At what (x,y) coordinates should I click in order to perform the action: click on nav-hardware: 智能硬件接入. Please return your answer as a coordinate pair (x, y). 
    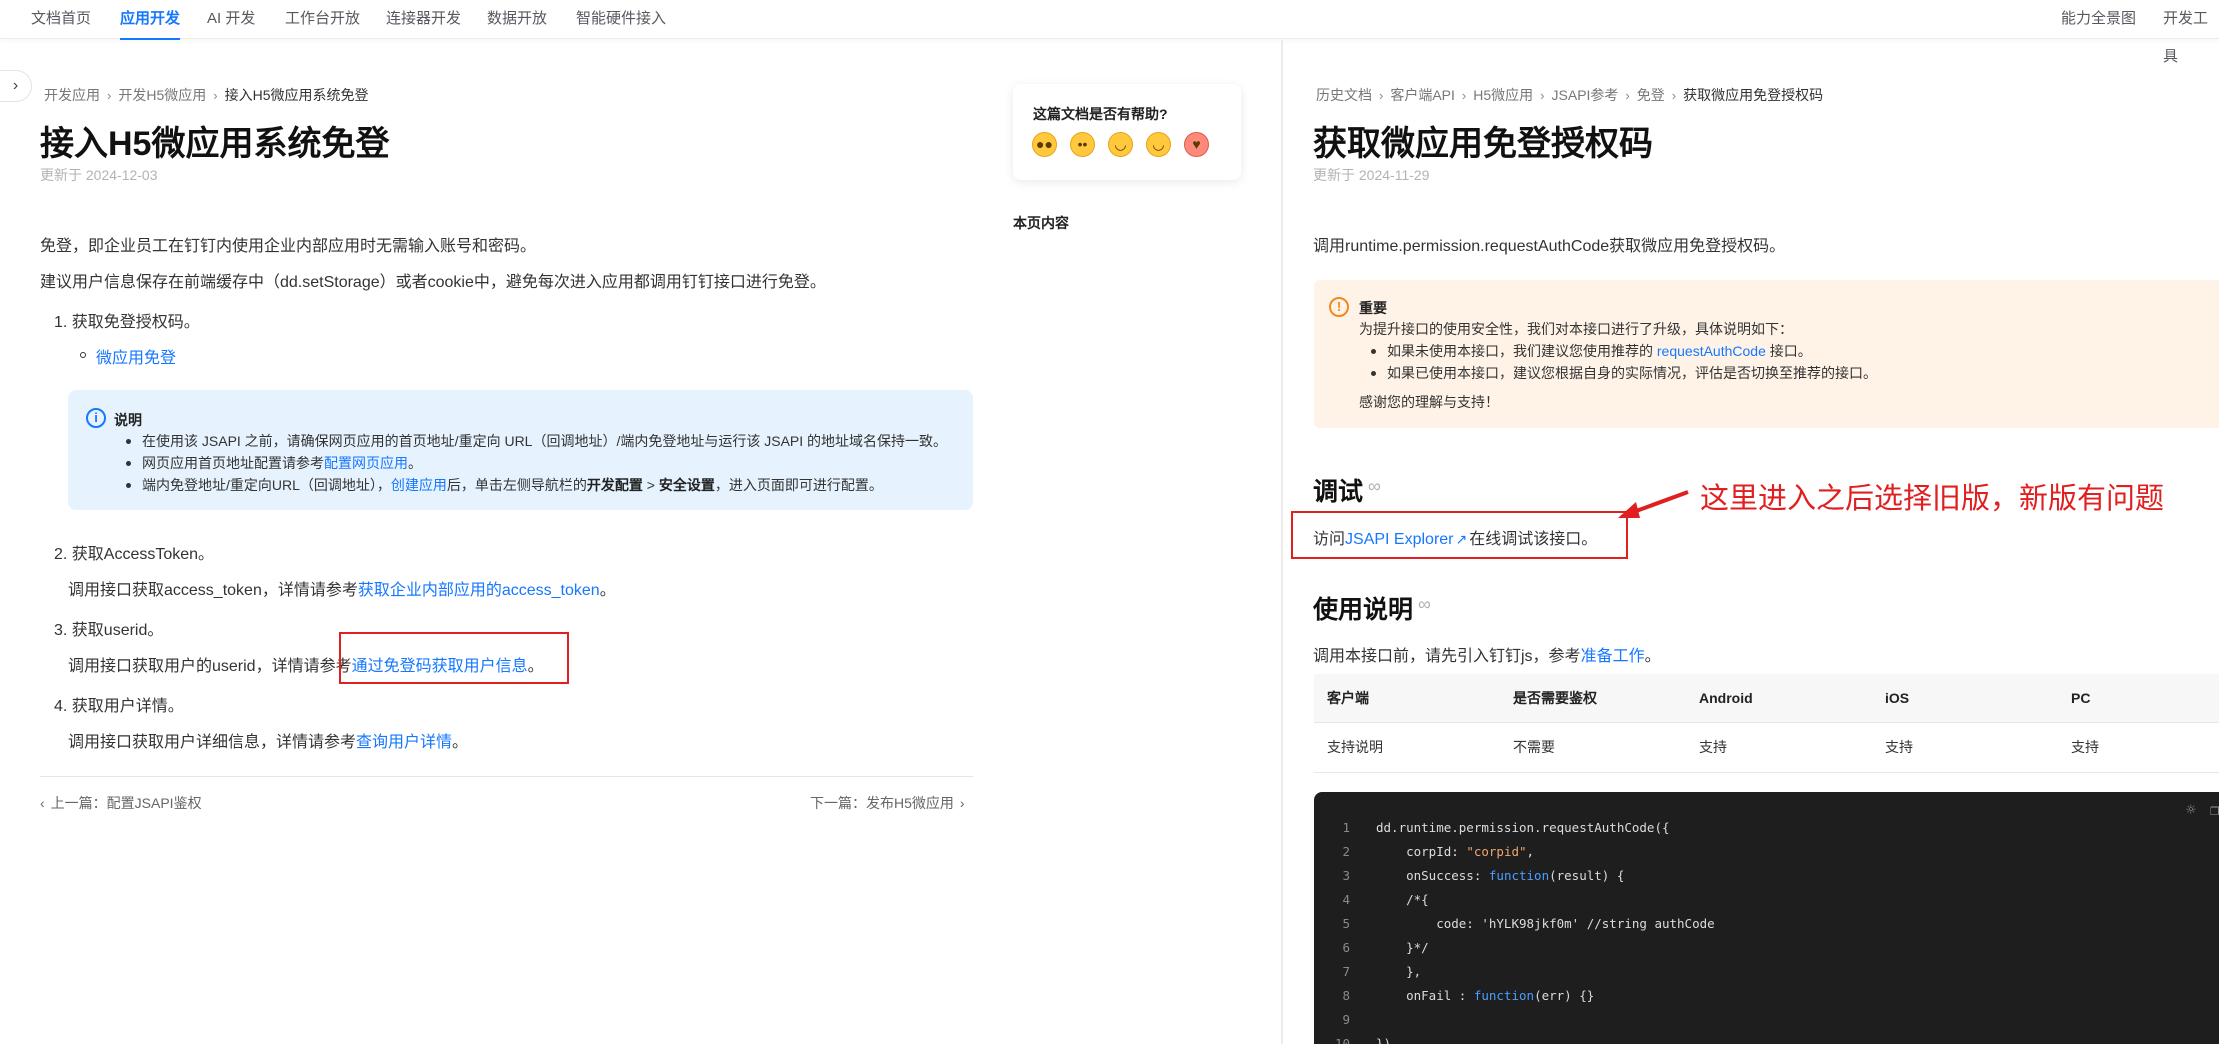
    Looking at the image, I should click on (621, 19).